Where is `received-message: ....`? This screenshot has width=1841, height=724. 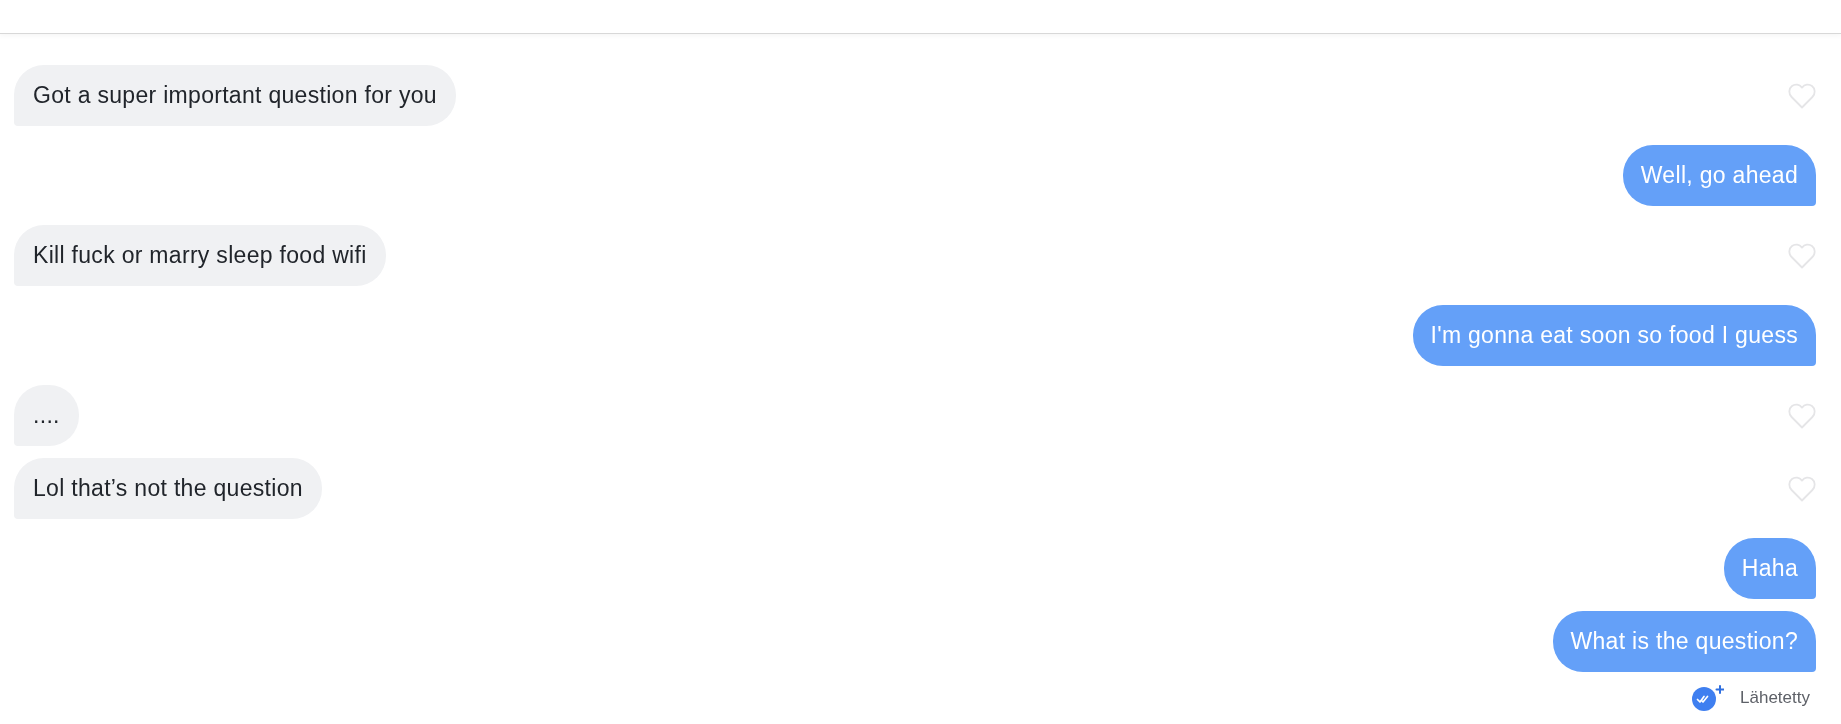 received-message: .... is located at coordinates (46, 415).